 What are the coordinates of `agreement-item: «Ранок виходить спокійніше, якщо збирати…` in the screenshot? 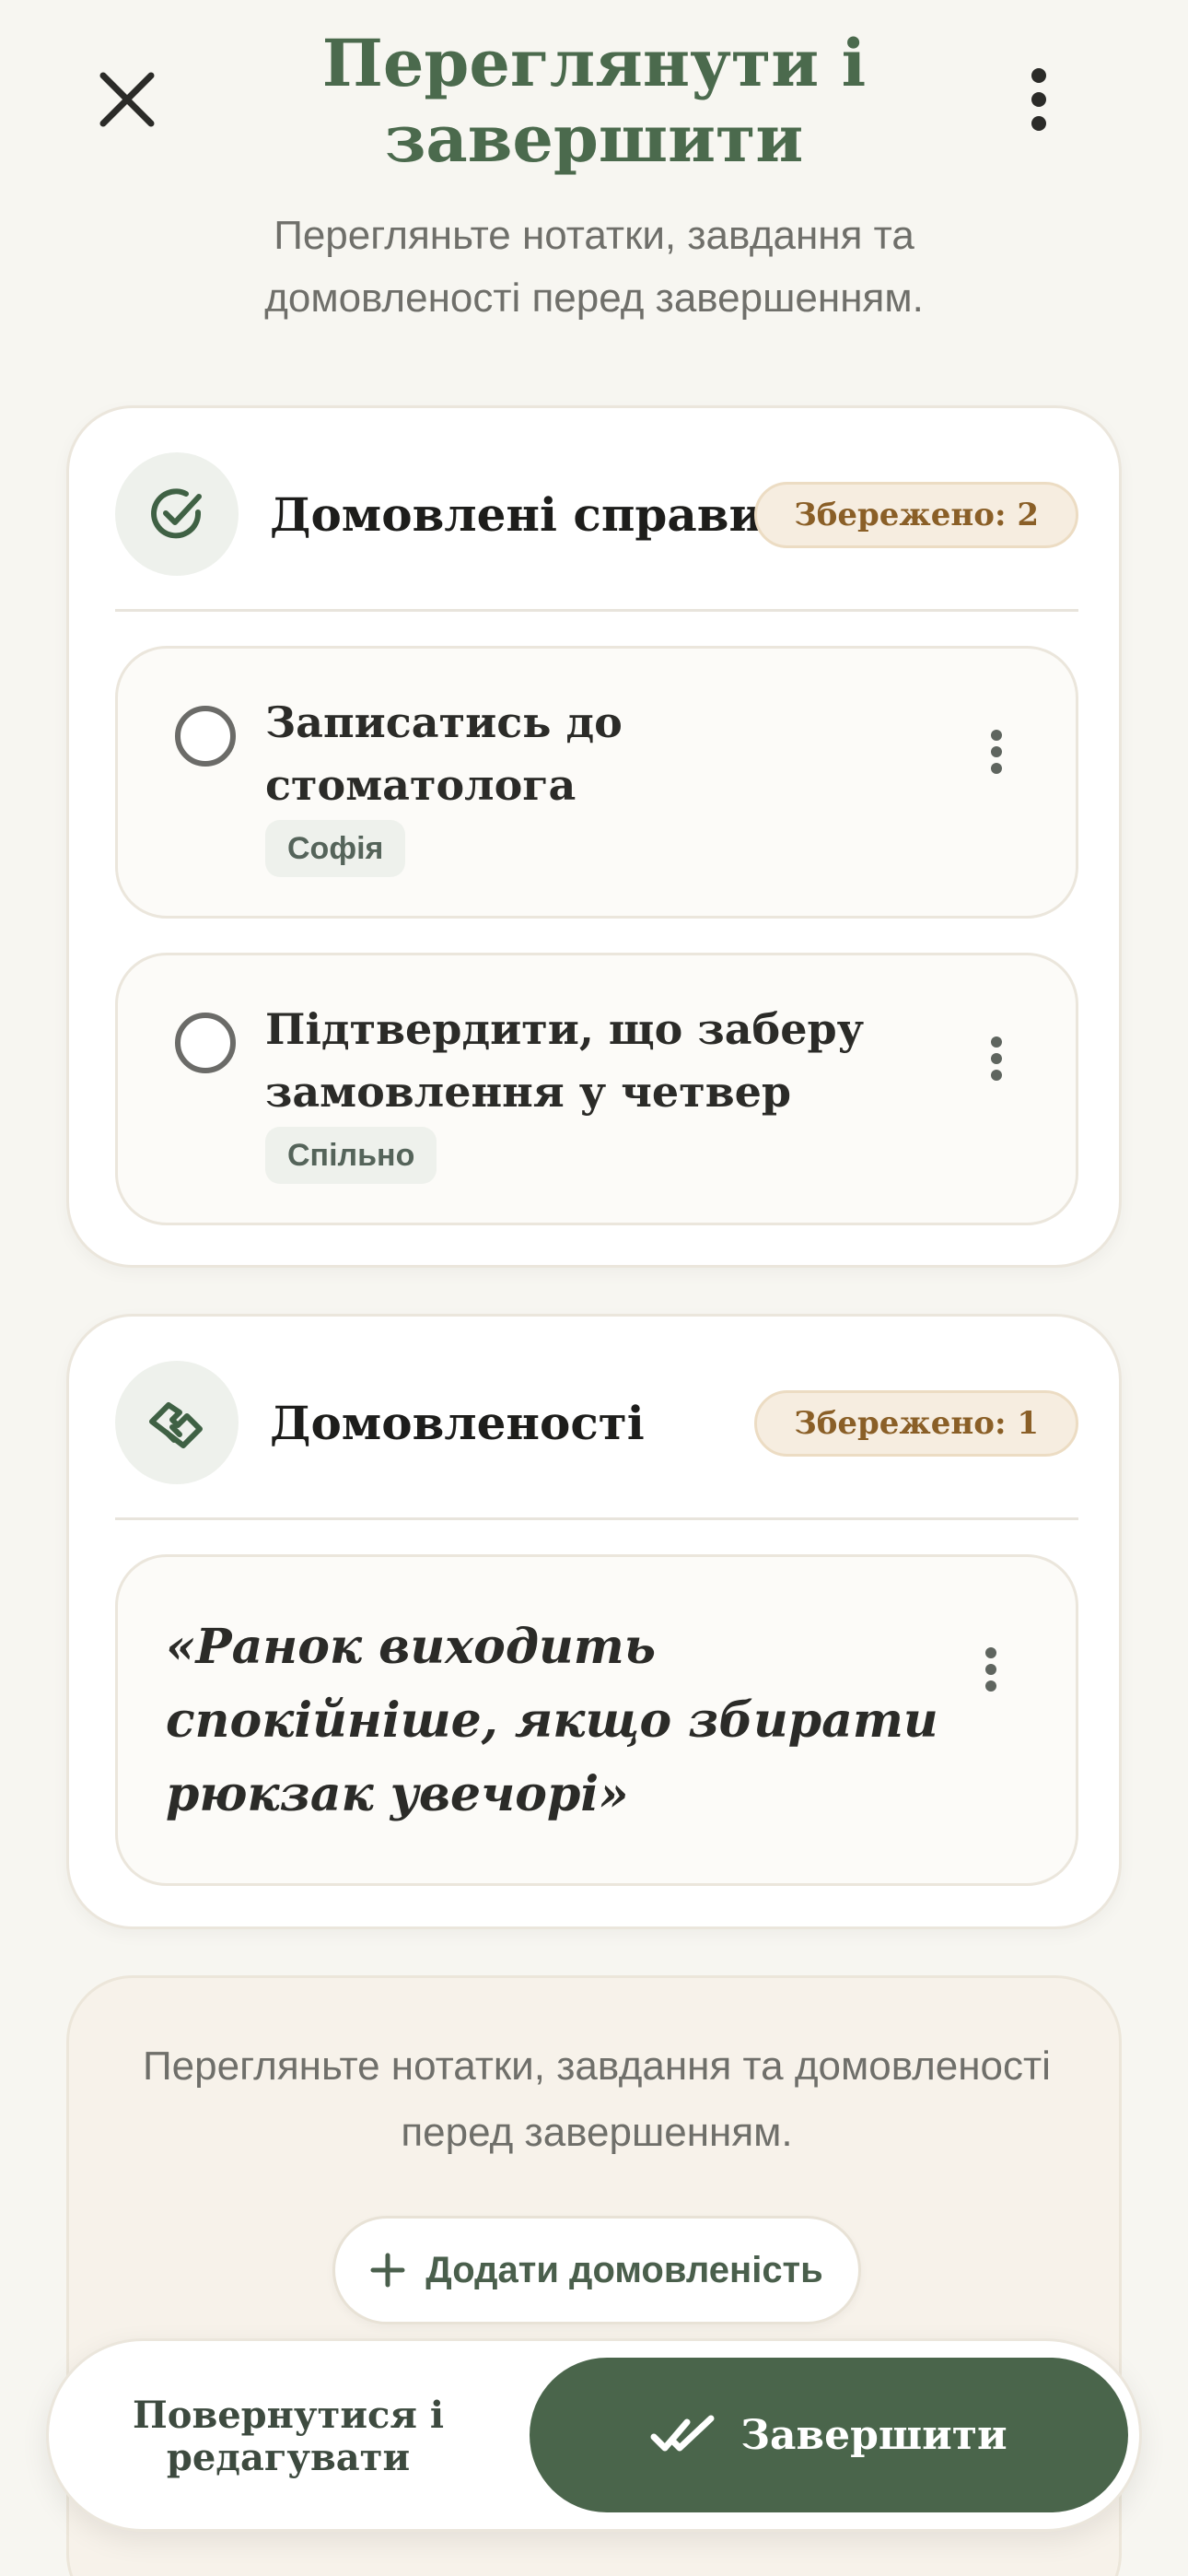 It's located at (596, 1720).